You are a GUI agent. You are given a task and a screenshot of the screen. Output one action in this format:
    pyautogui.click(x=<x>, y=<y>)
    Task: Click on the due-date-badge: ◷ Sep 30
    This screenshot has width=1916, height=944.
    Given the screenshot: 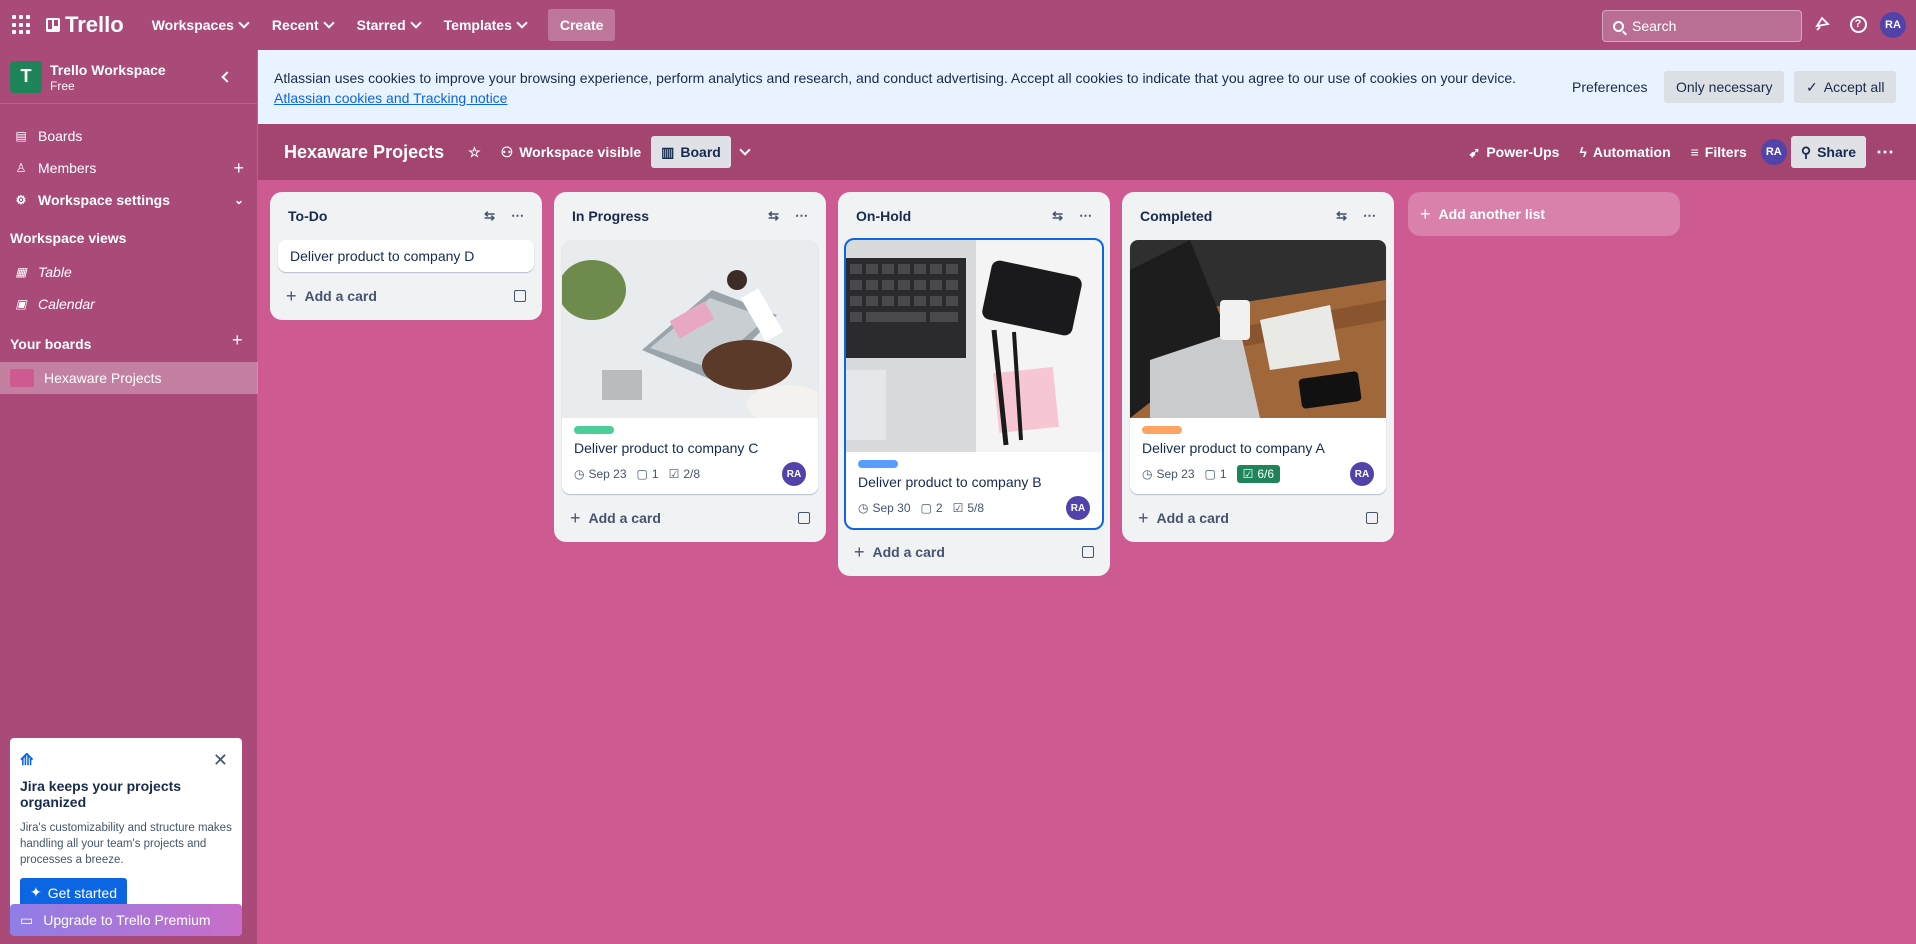 What is the action you would take?
    pyautogui.click(x=884, y=508)
    